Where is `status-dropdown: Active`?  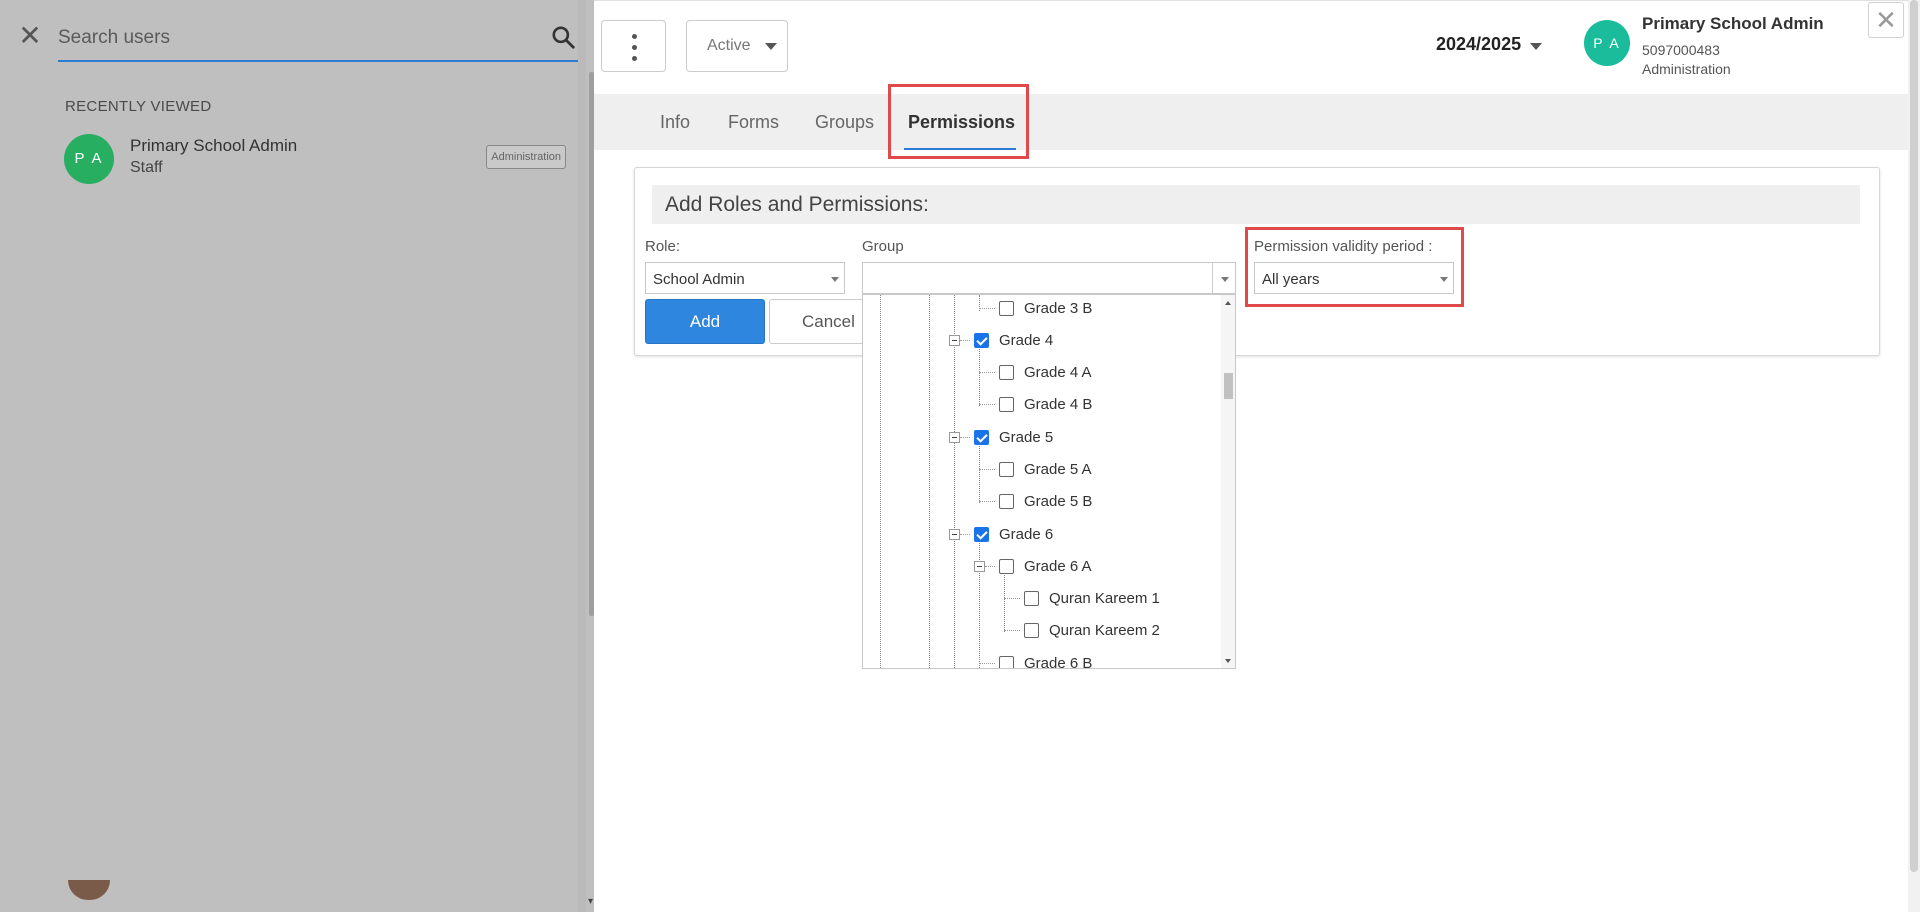
status-dropdown: Active is located at coordinates (737, 46).